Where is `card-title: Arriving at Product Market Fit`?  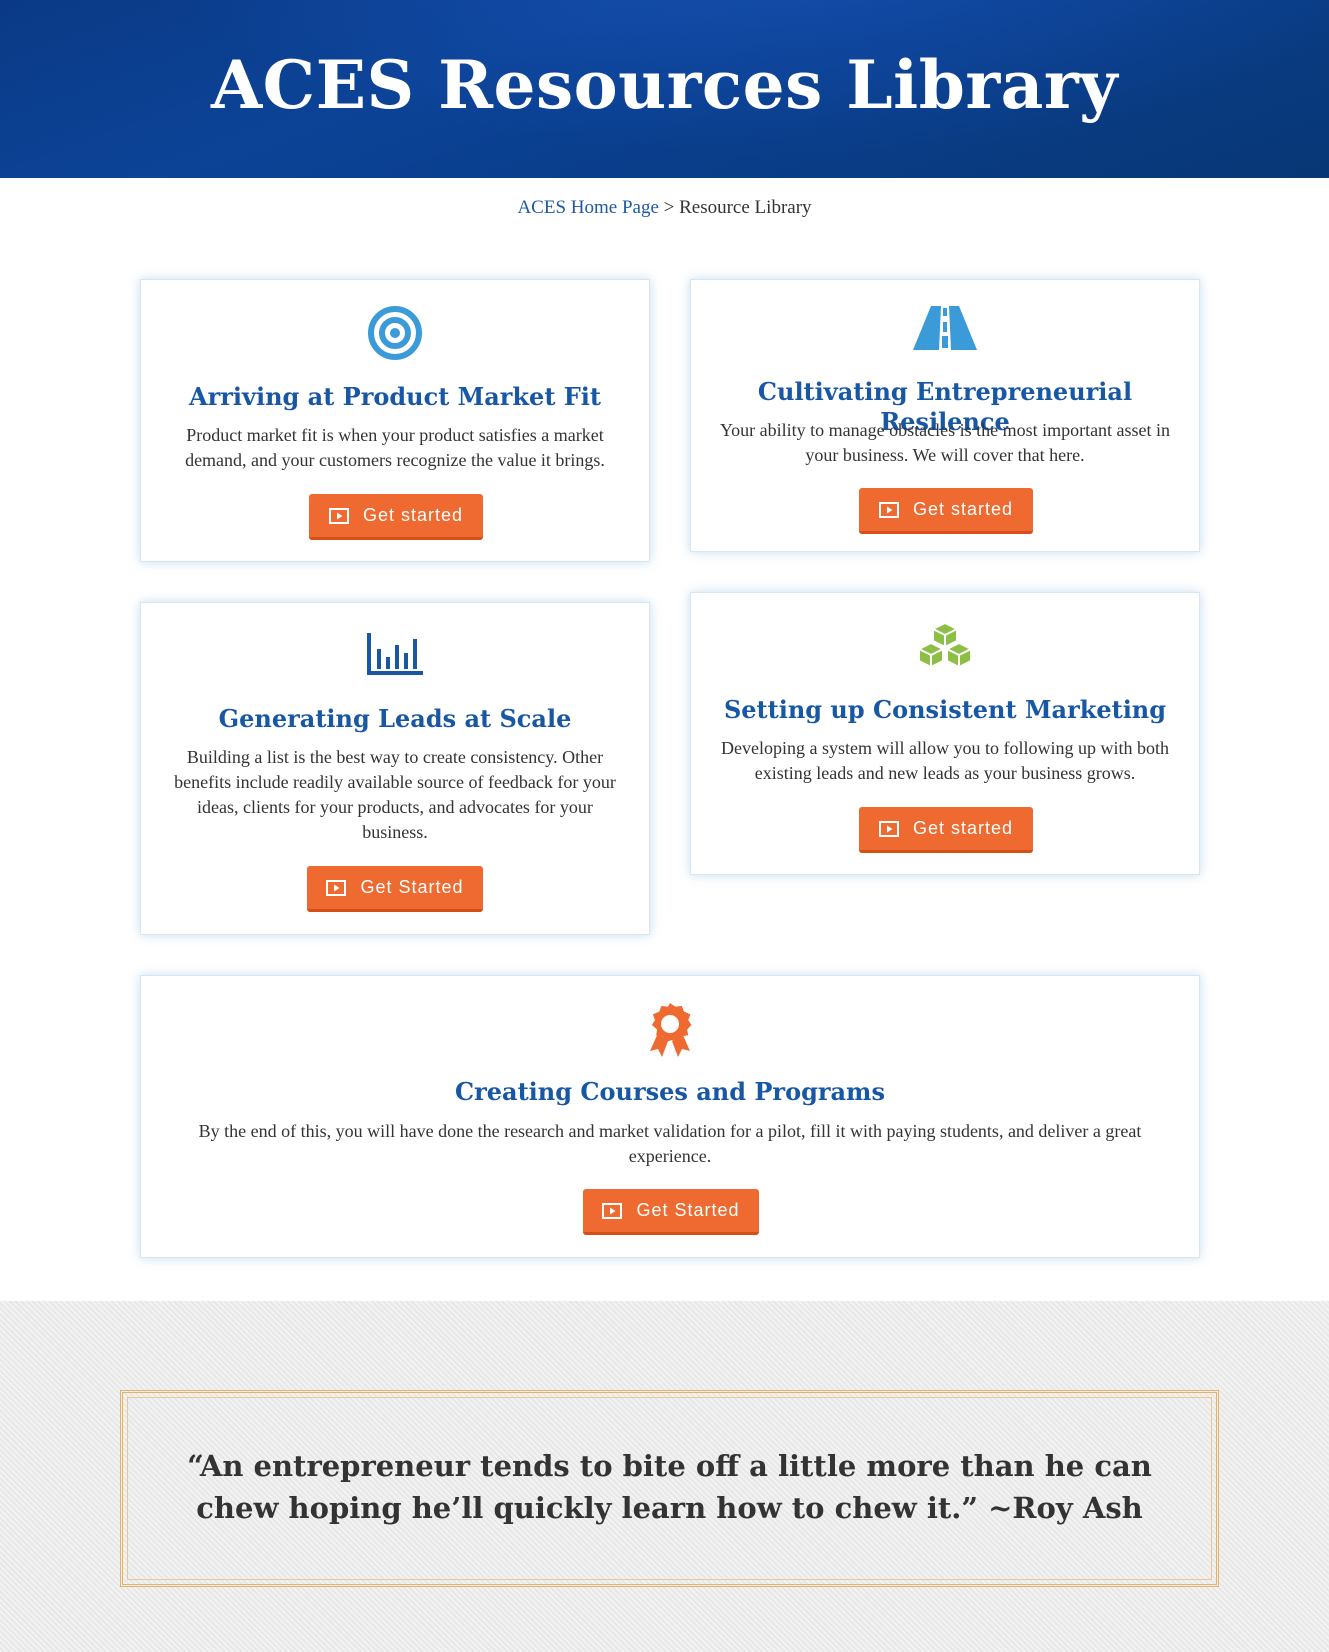 card-title: Arriving at Product Market Fit is located at coordinates (395, 396).